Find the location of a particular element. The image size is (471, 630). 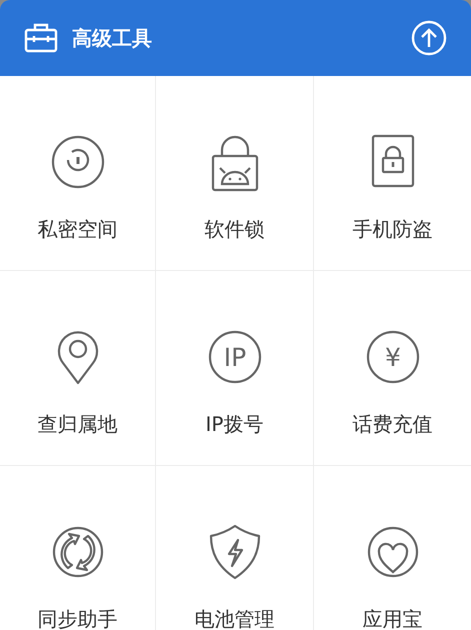

tool-label: 软件锁 is located at coordinates (234, 229).